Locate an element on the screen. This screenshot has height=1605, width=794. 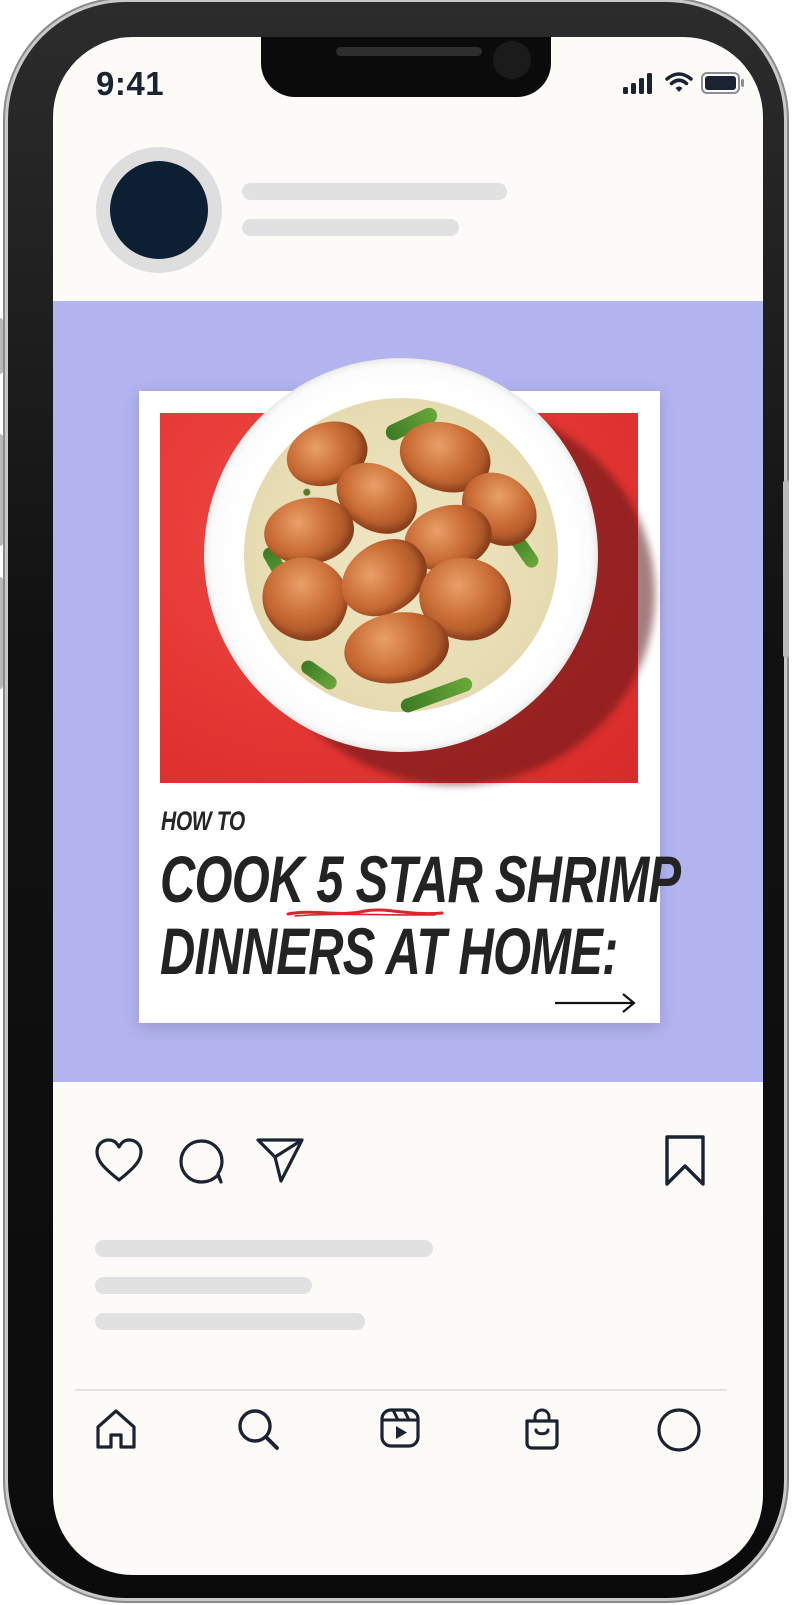
status-icons is located at coordinates (684, 83).